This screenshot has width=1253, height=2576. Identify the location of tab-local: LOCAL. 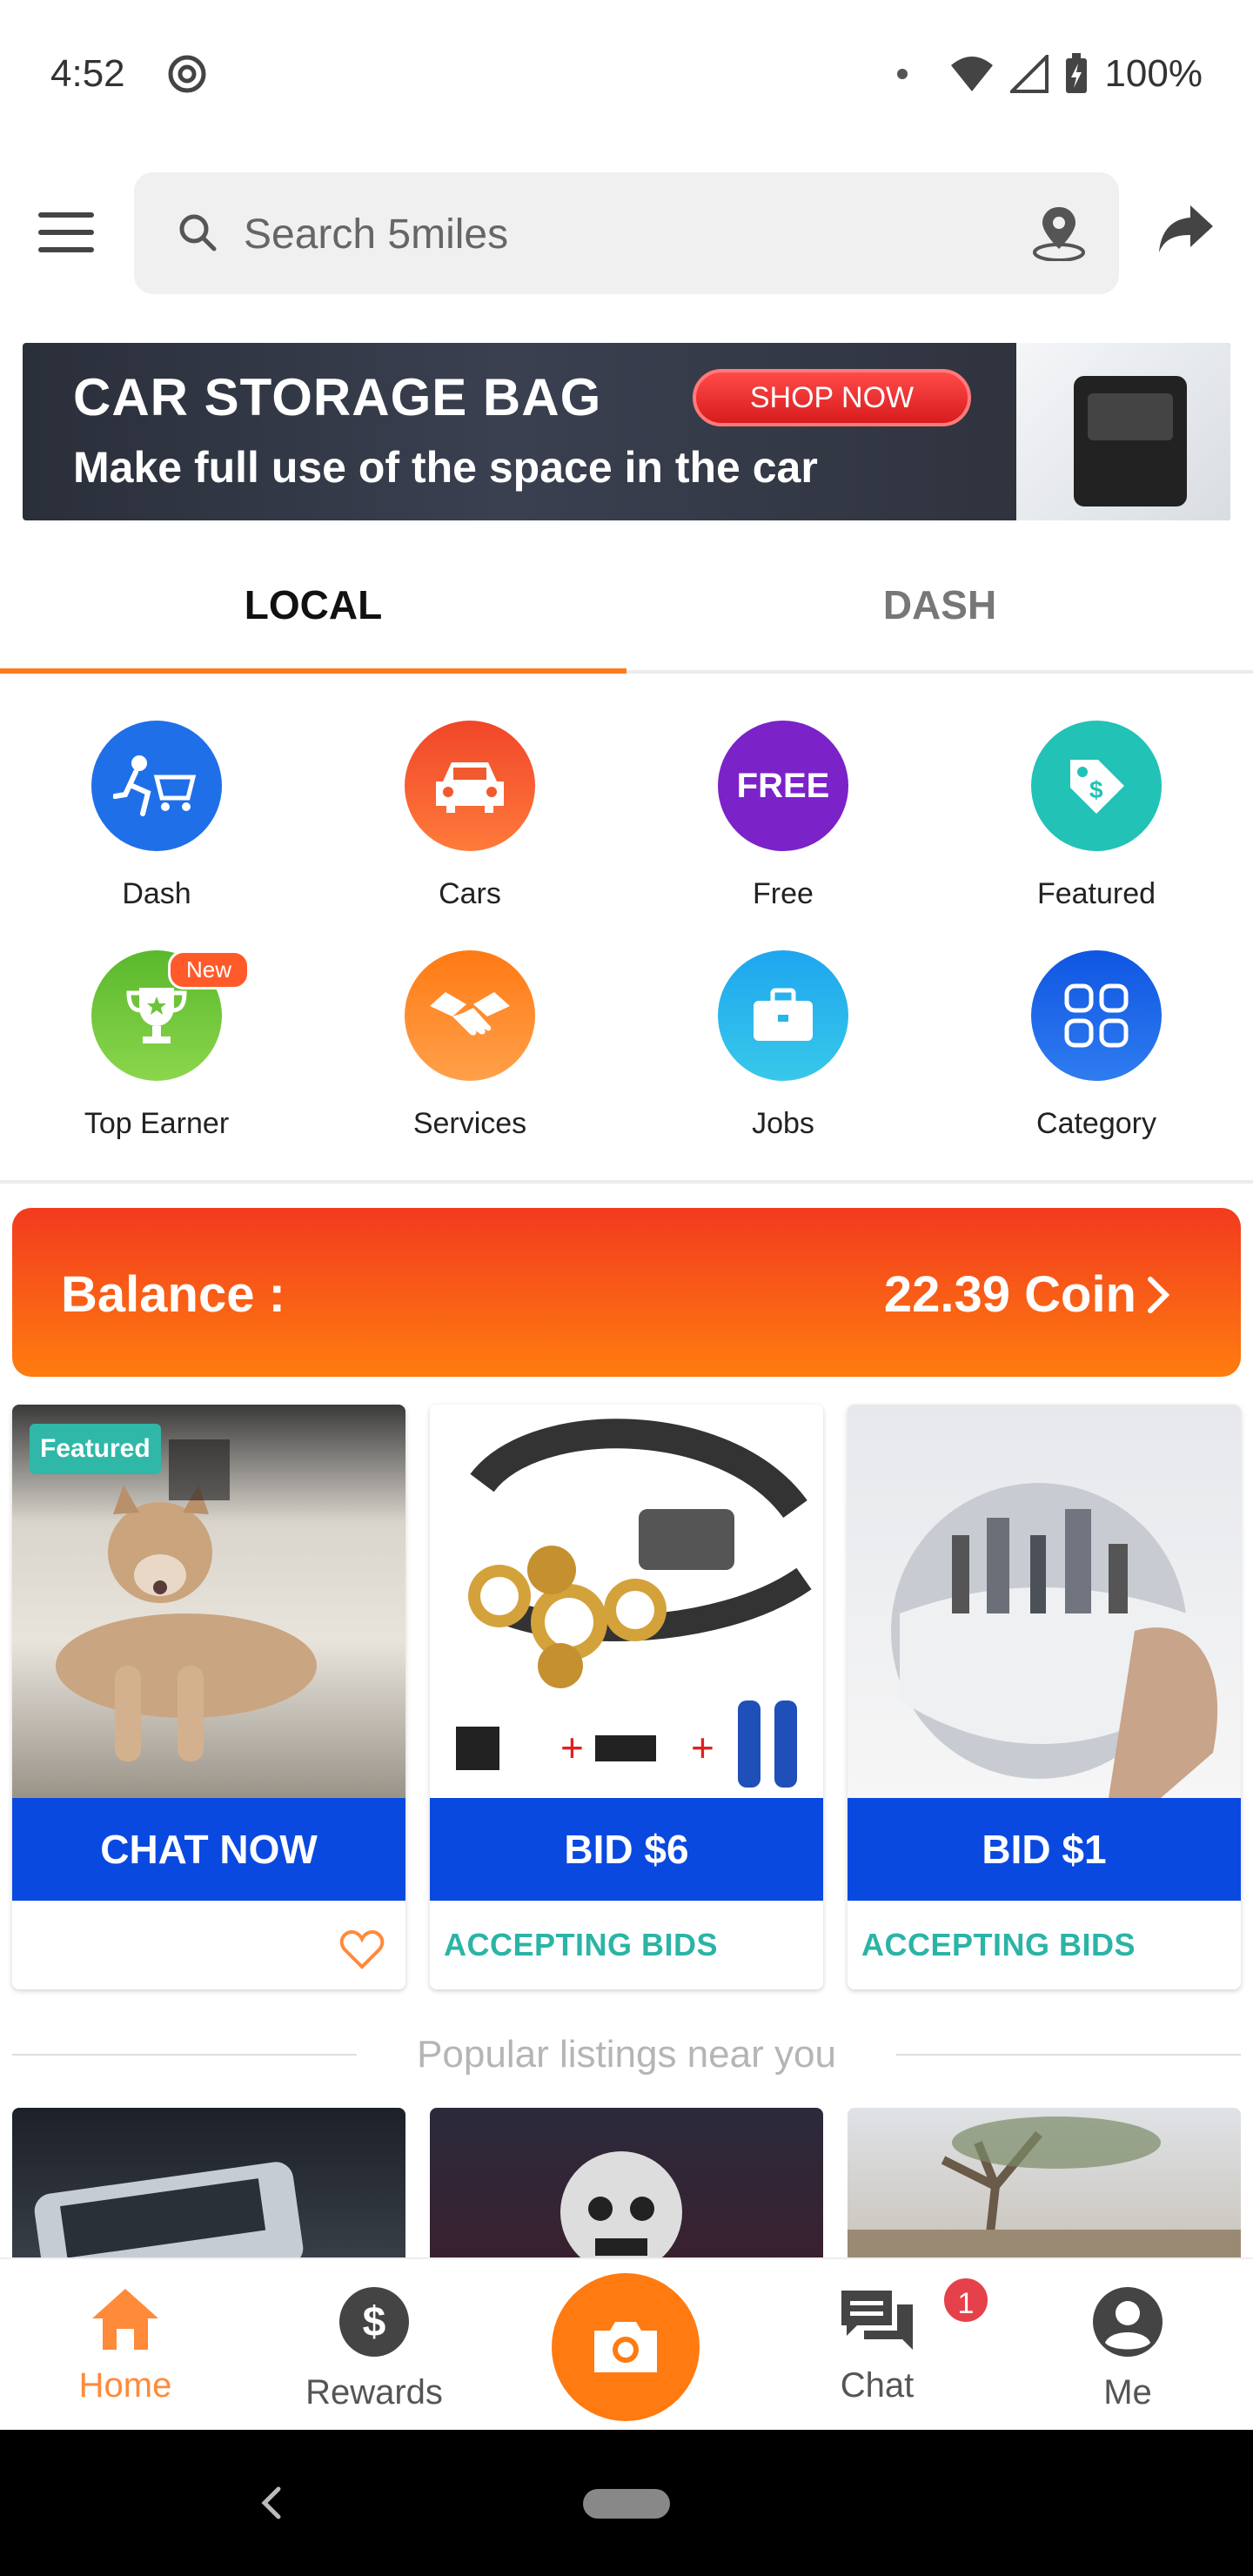
(313, 607).